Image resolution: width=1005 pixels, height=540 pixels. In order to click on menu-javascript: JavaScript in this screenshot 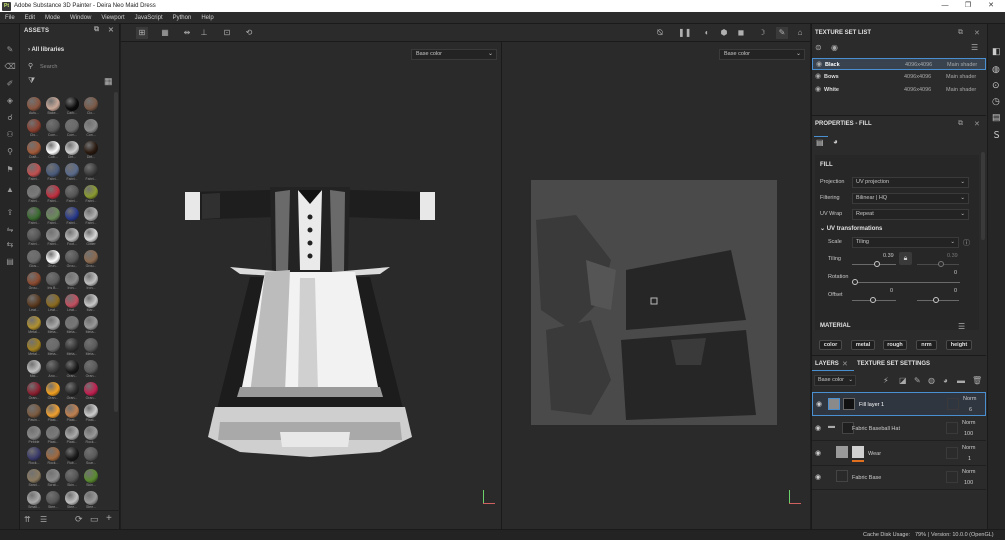, I will do `click(149, 18)`.